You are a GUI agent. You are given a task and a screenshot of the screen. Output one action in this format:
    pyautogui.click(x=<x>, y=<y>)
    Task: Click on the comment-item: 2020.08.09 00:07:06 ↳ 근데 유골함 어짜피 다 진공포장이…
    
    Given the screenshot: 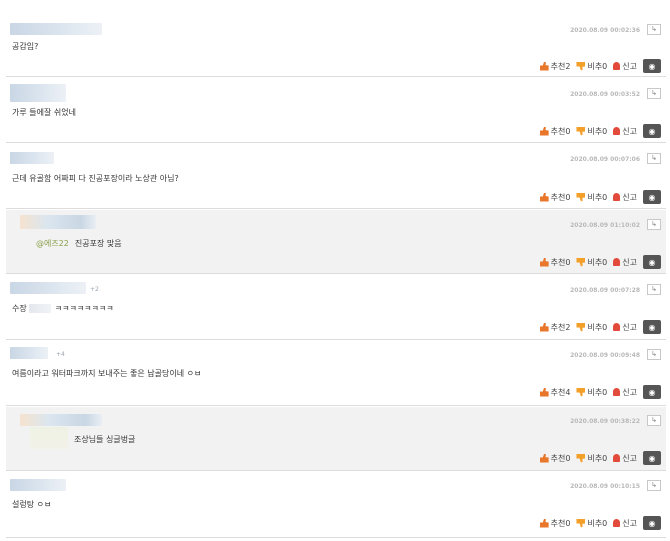 What is the action you would take?
    pyautogui.click(x=336, y=176)
    